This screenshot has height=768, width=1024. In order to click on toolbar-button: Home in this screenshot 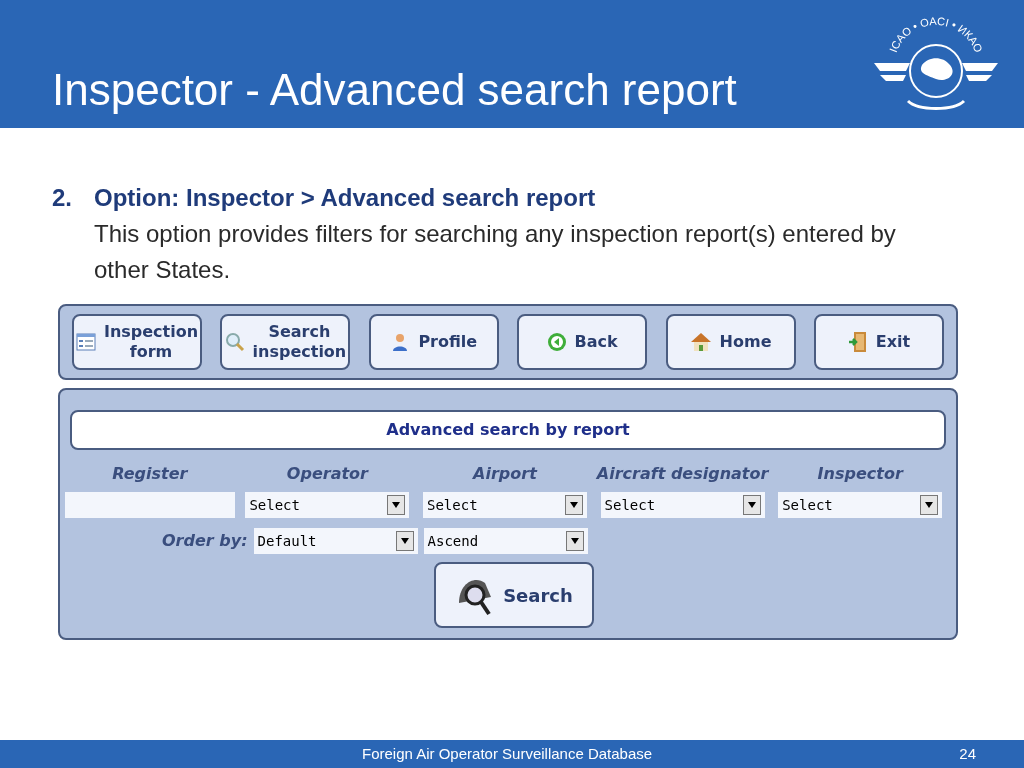, I will do `click(730, 342)`.